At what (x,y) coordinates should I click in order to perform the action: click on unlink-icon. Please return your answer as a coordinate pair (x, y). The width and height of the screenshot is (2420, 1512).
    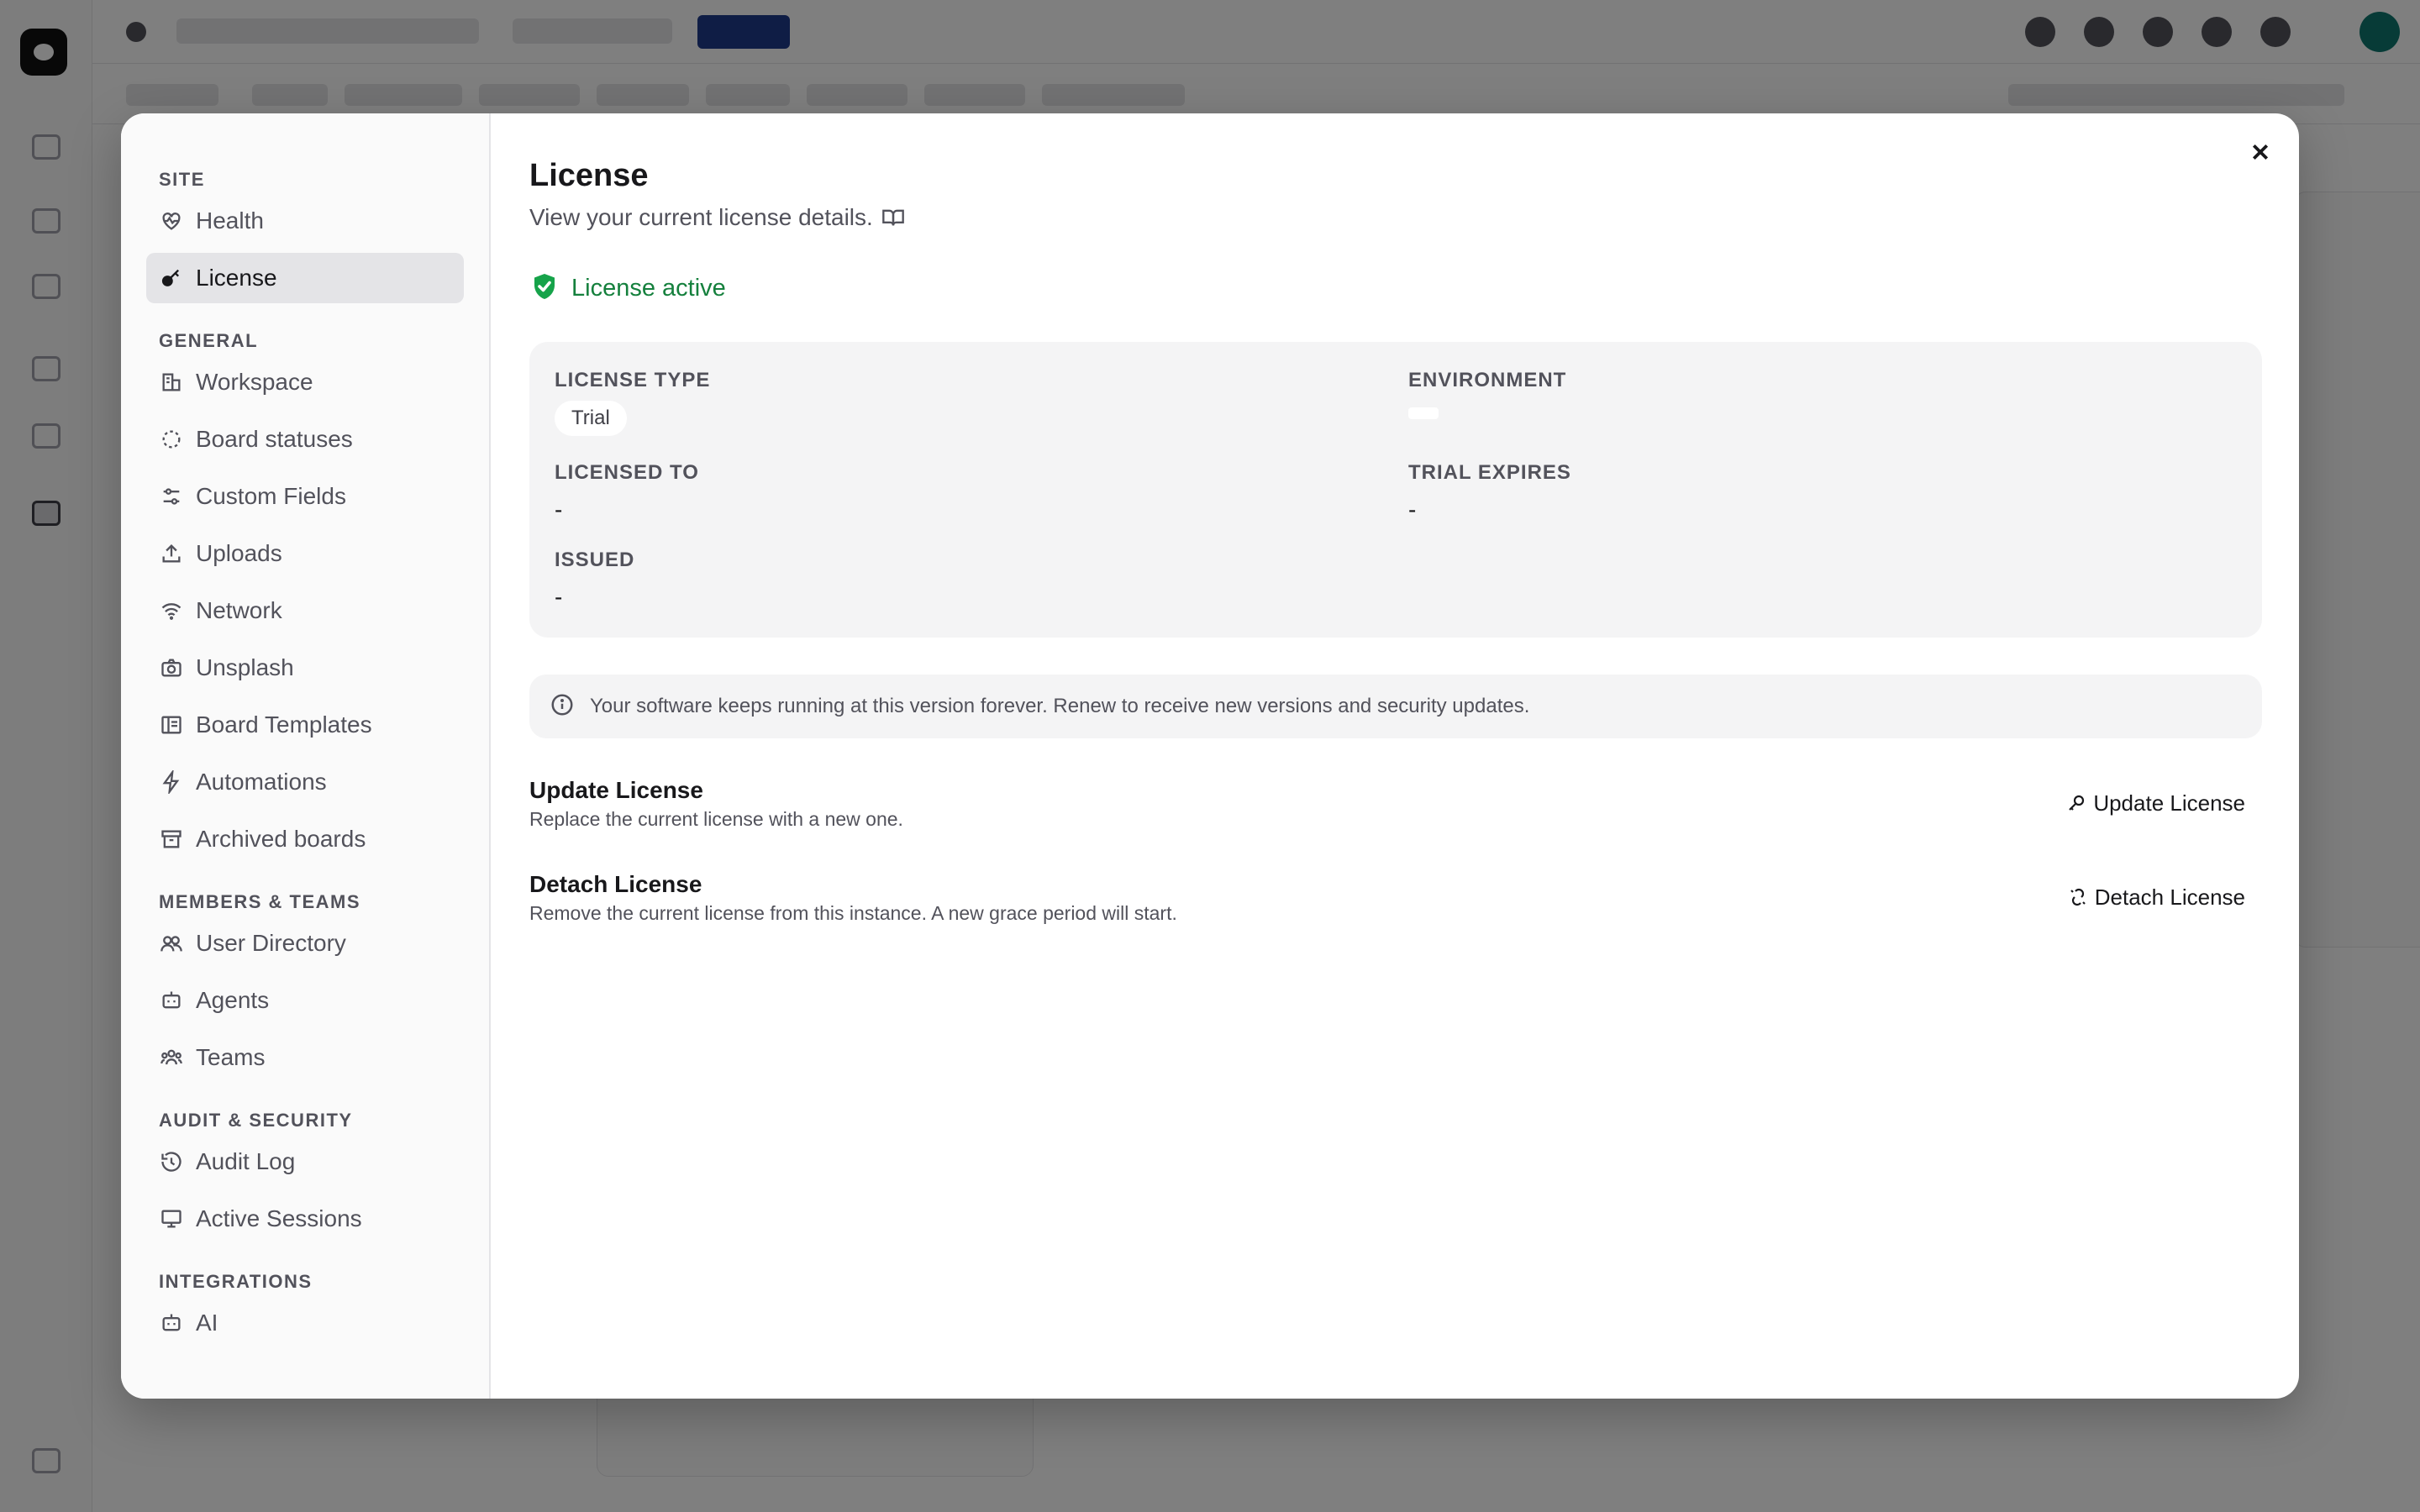
    Looking at the image, I should click on (2078, 897).